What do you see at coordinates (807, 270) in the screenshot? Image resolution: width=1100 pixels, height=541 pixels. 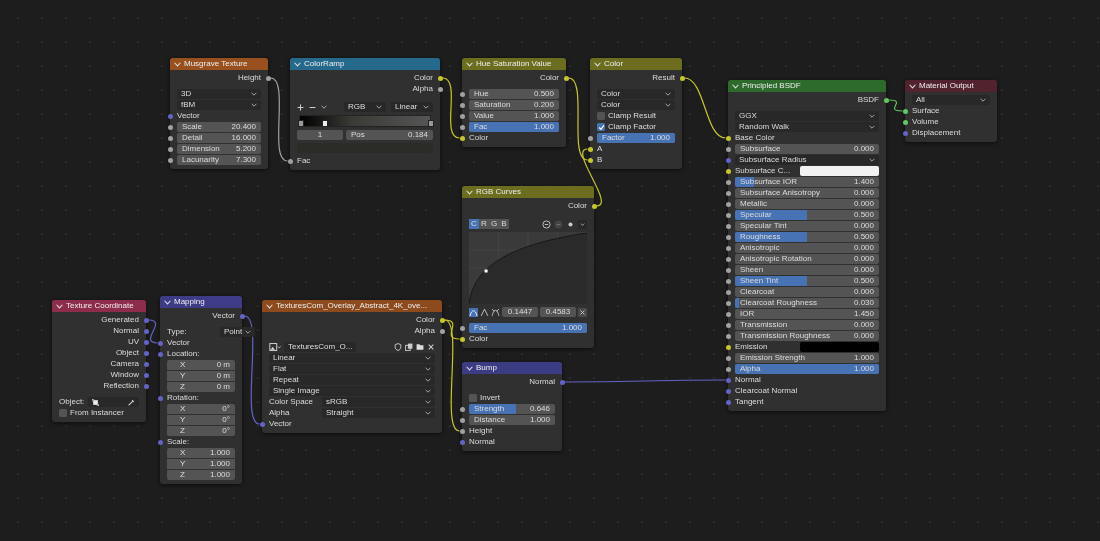 I see `number-field: Sheen 0.000` at bounding box center [807, 270].